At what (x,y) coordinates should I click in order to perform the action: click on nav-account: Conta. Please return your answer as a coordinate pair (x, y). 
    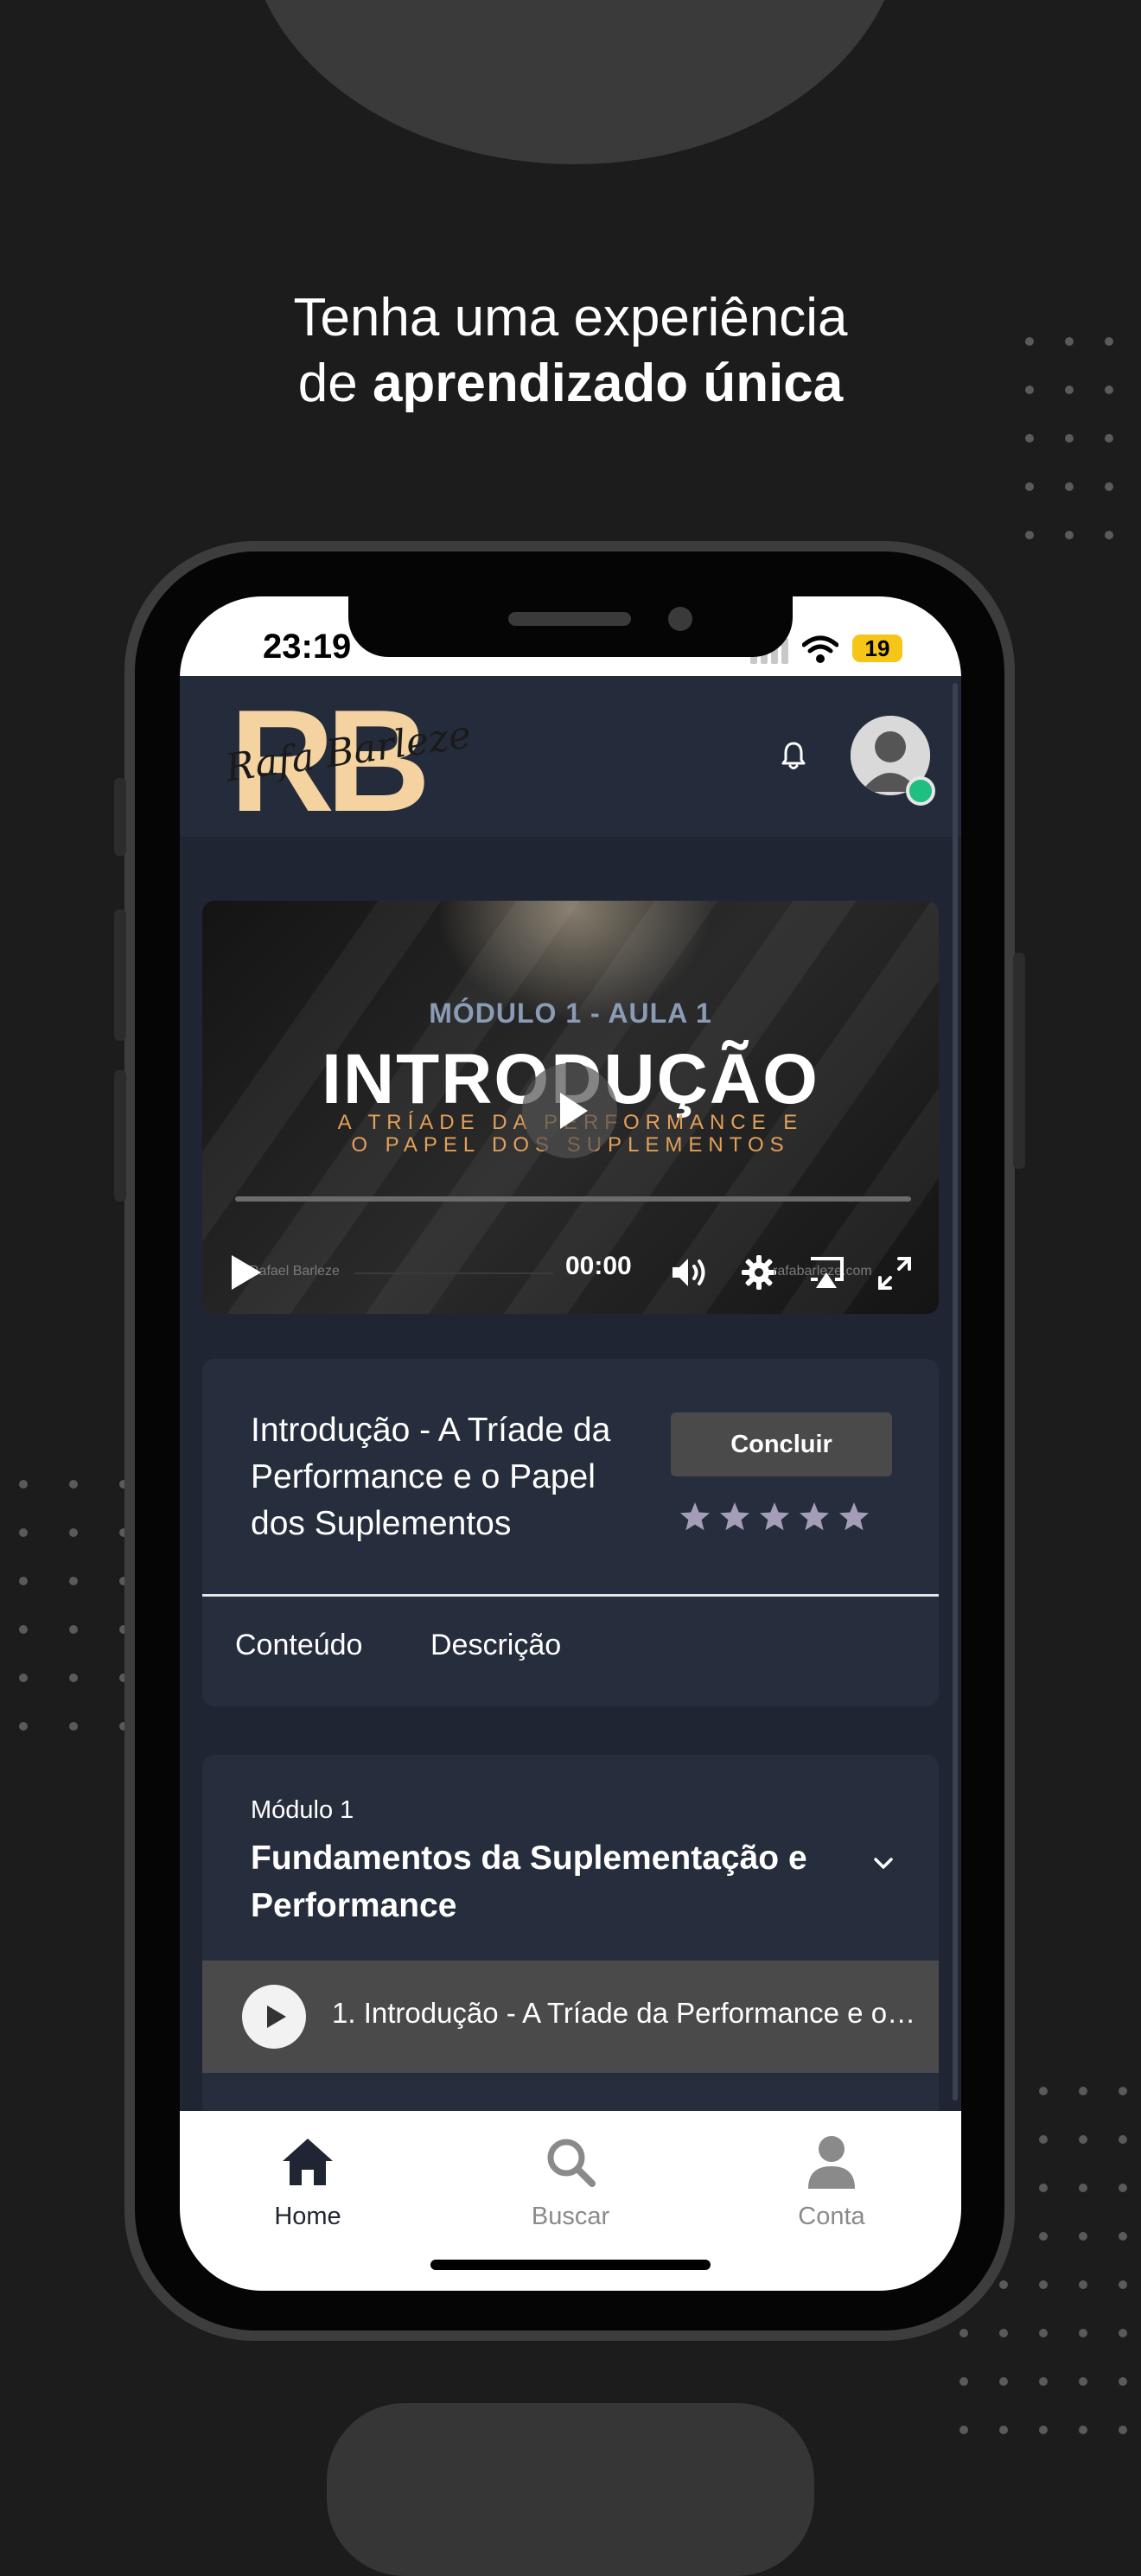
    Looking at the image, I should click on (831, 2181).